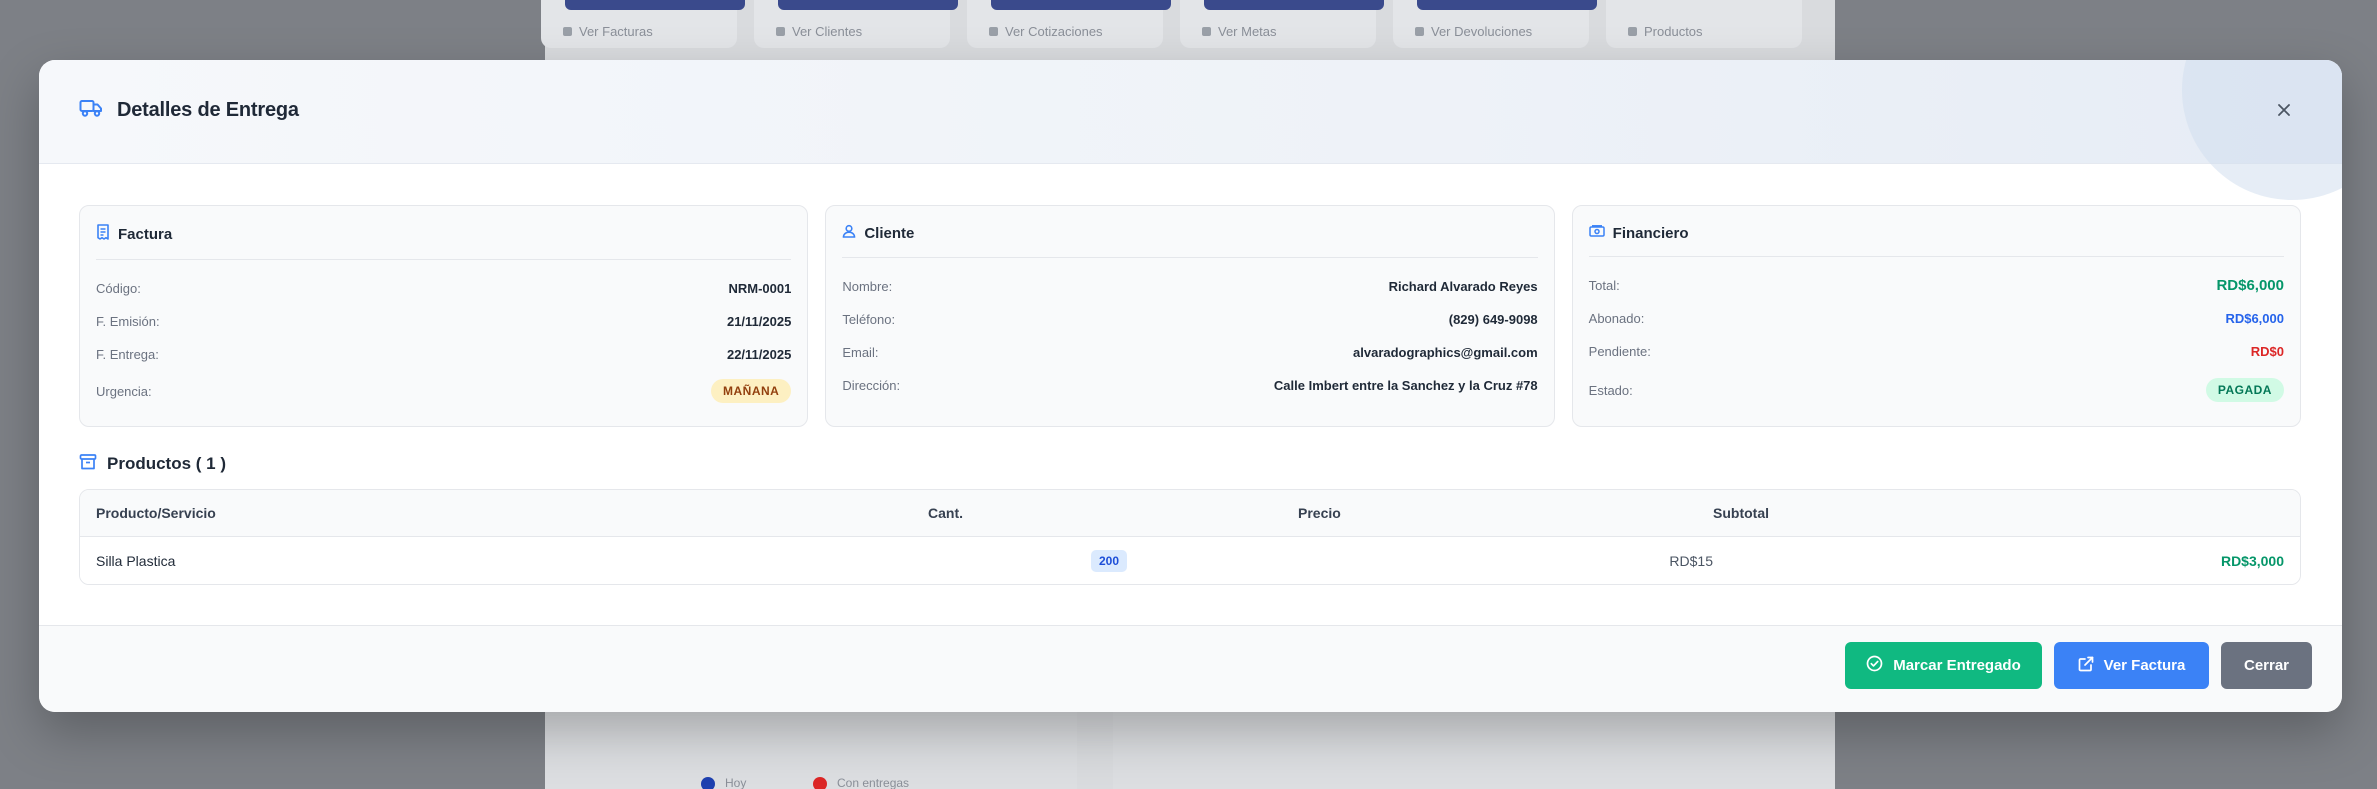 The width and height of the screenshot is (2377, 789). What do you see at coordinates (856, 24) in the screenshot?
I see `bg-card-clientes: Ver Clientes` at bounding box center [856, 24].